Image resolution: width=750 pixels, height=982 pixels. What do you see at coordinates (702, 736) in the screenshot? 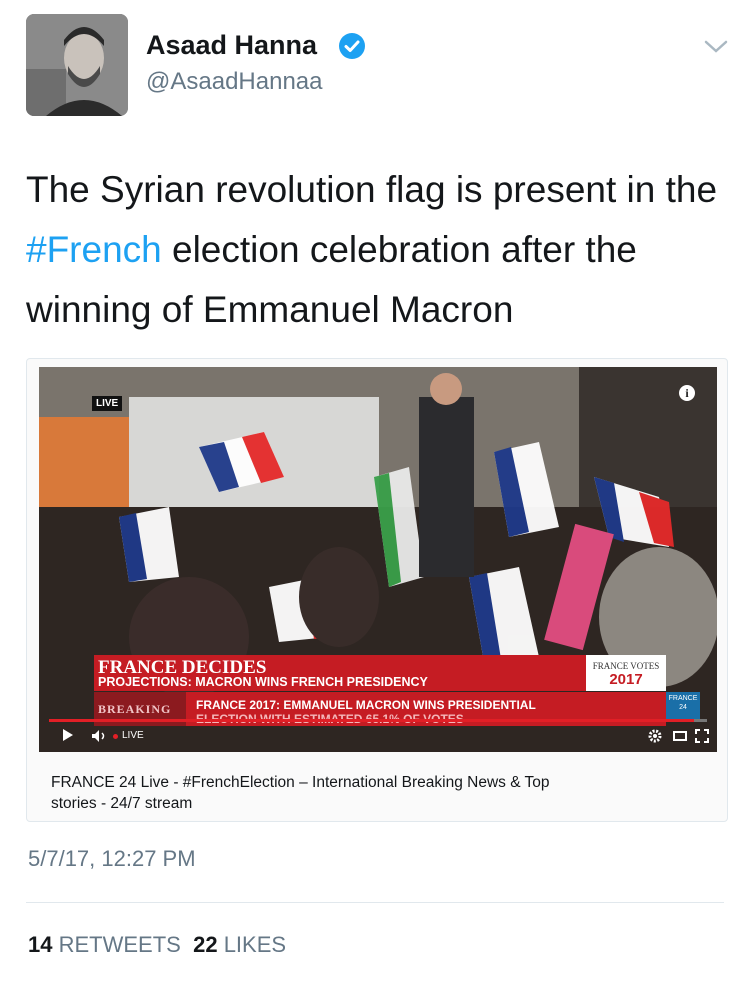
I see `fullscreen-icon` at bounding box center [702, 736].